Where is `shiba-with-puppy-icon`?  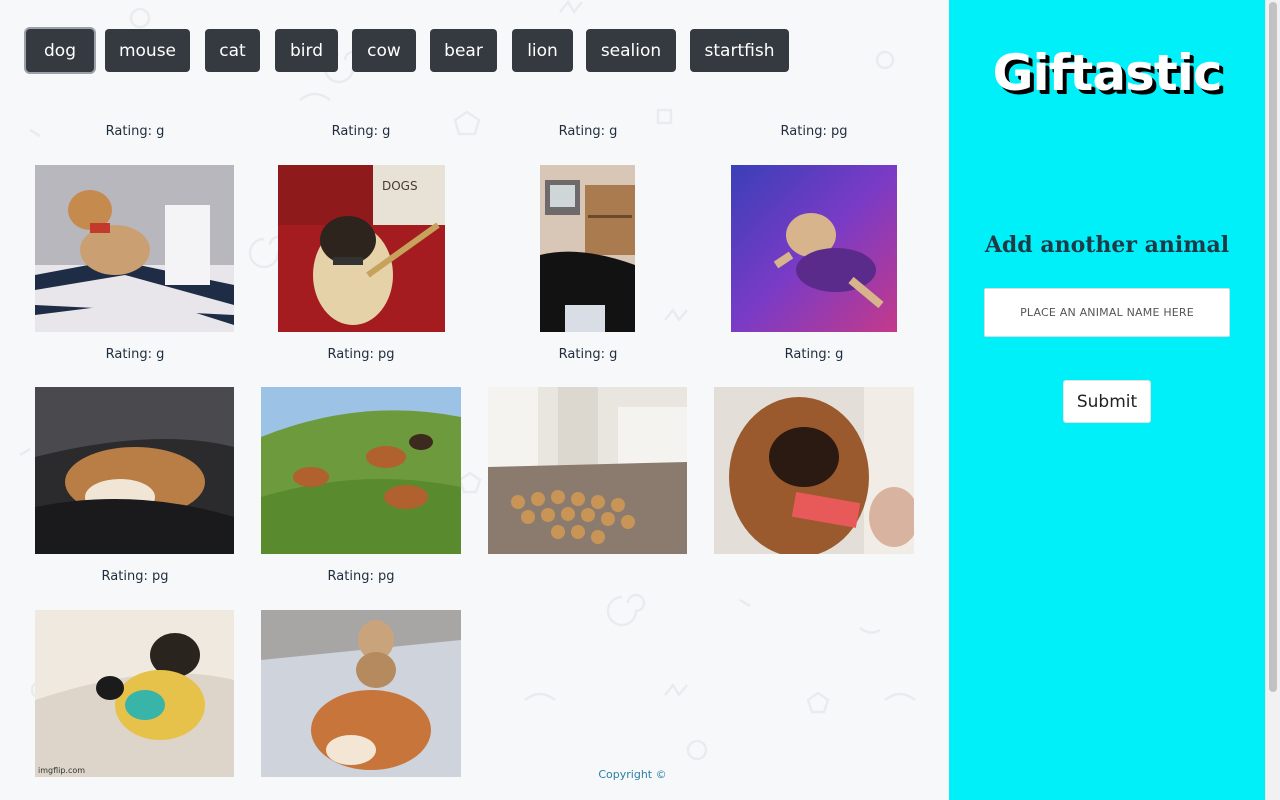
shiba-with-puppy-icon is located at coordinates (361, 693).